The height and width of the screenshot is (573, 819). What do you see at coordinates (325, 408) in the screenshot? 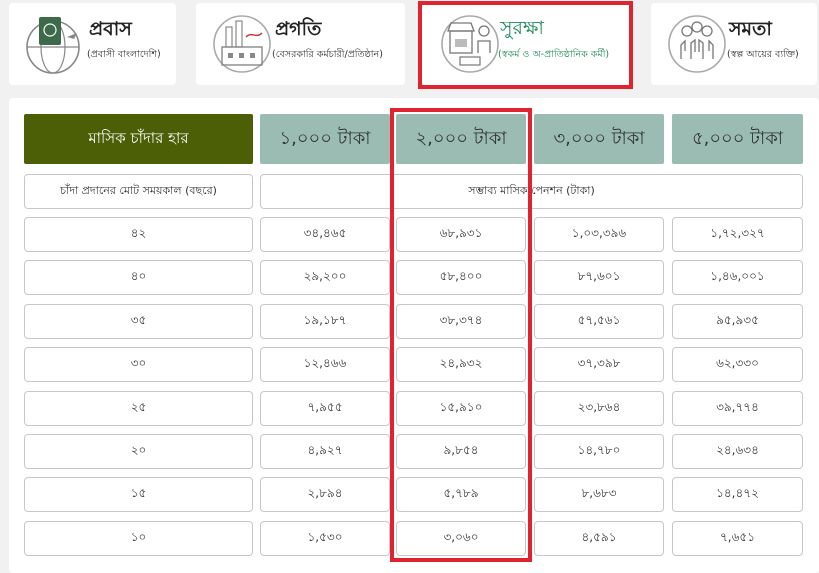
I see `pension-value-cell: ৭,৯৫৫` at bounding box center [325, 408].